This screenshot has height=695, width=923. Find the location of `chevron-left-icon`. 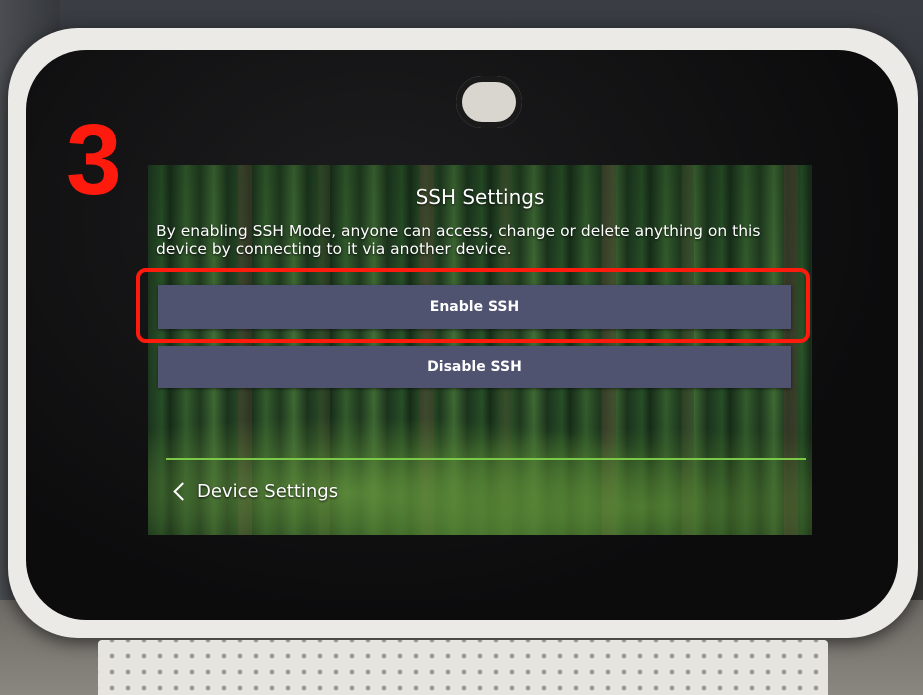

chevron-left-icon is located at coordinates (182, 491).